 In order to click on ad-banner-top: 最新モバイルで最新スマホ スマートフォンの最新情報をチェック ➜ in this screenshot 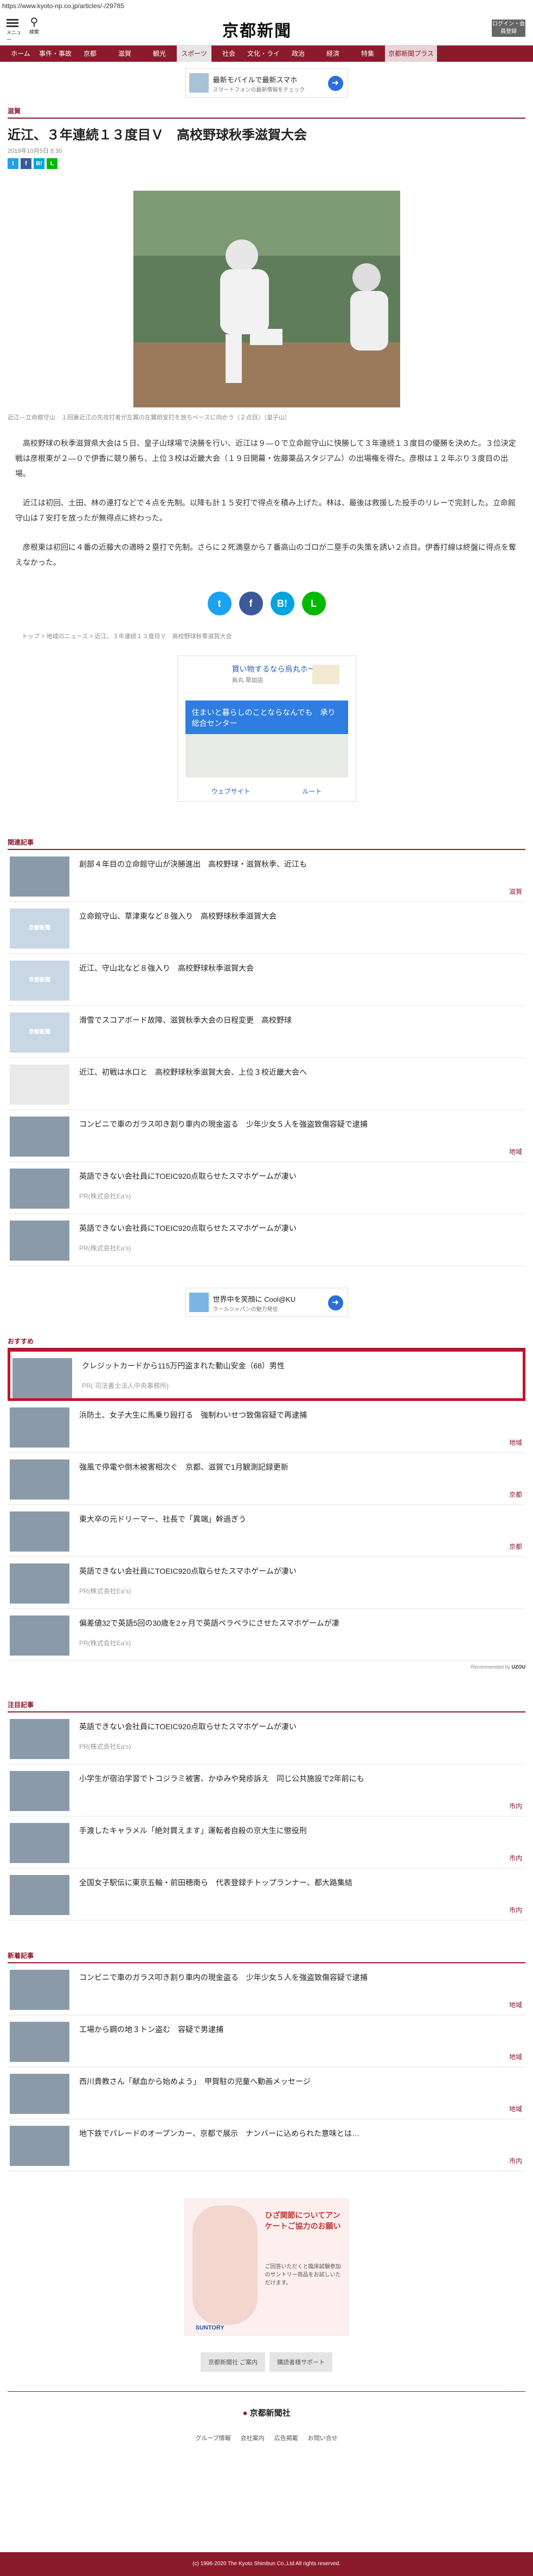, I will do `click(266, 83)`.